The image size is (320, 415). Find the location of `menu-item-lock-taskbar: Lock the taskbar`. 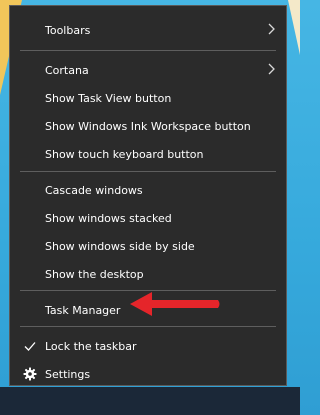

menu-item-lock-taskbar: Lock the taskbar is located at coordinates (148, 346).